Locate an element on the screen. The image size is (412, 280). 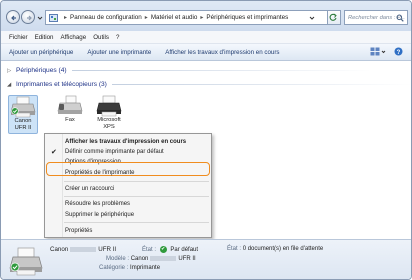
group-header-printers: ◢ Imprimantes et télécopieurs (3) is located at coordinates (209, 84).